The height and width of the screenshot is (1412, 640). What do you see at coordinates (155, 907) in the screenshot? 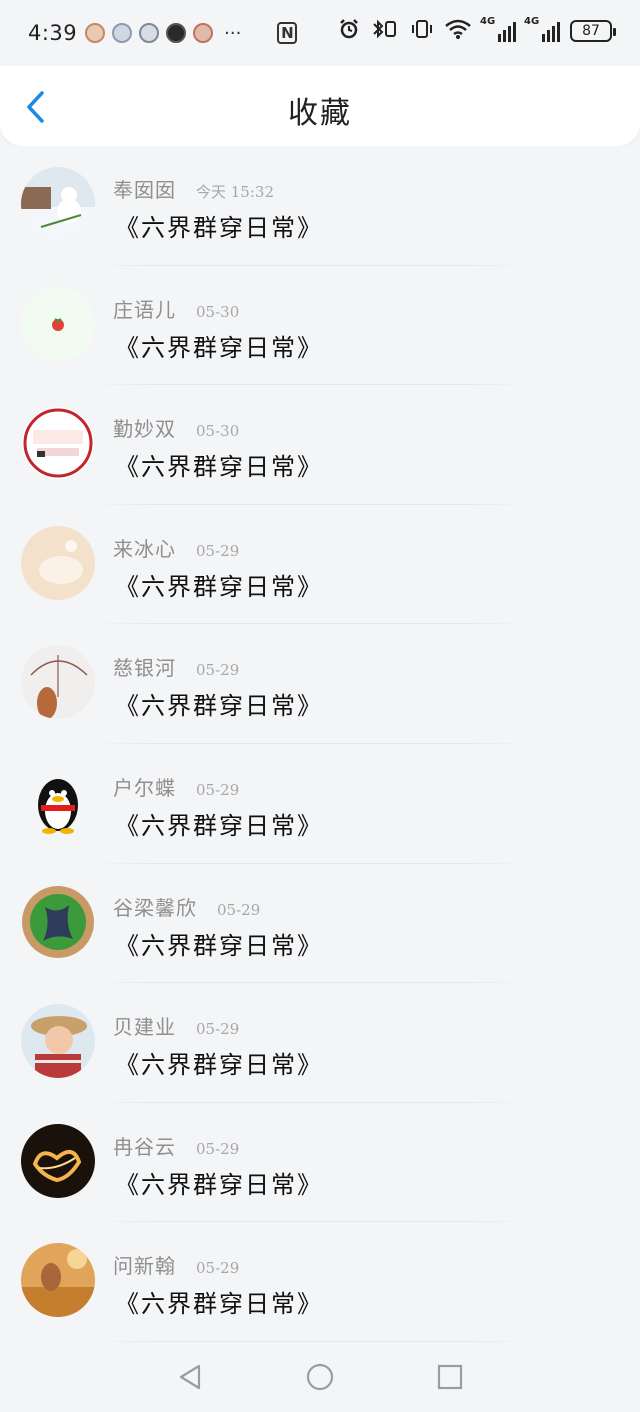
I see `author-name: 谷梁馨欣` at bounding box center [155, 907].